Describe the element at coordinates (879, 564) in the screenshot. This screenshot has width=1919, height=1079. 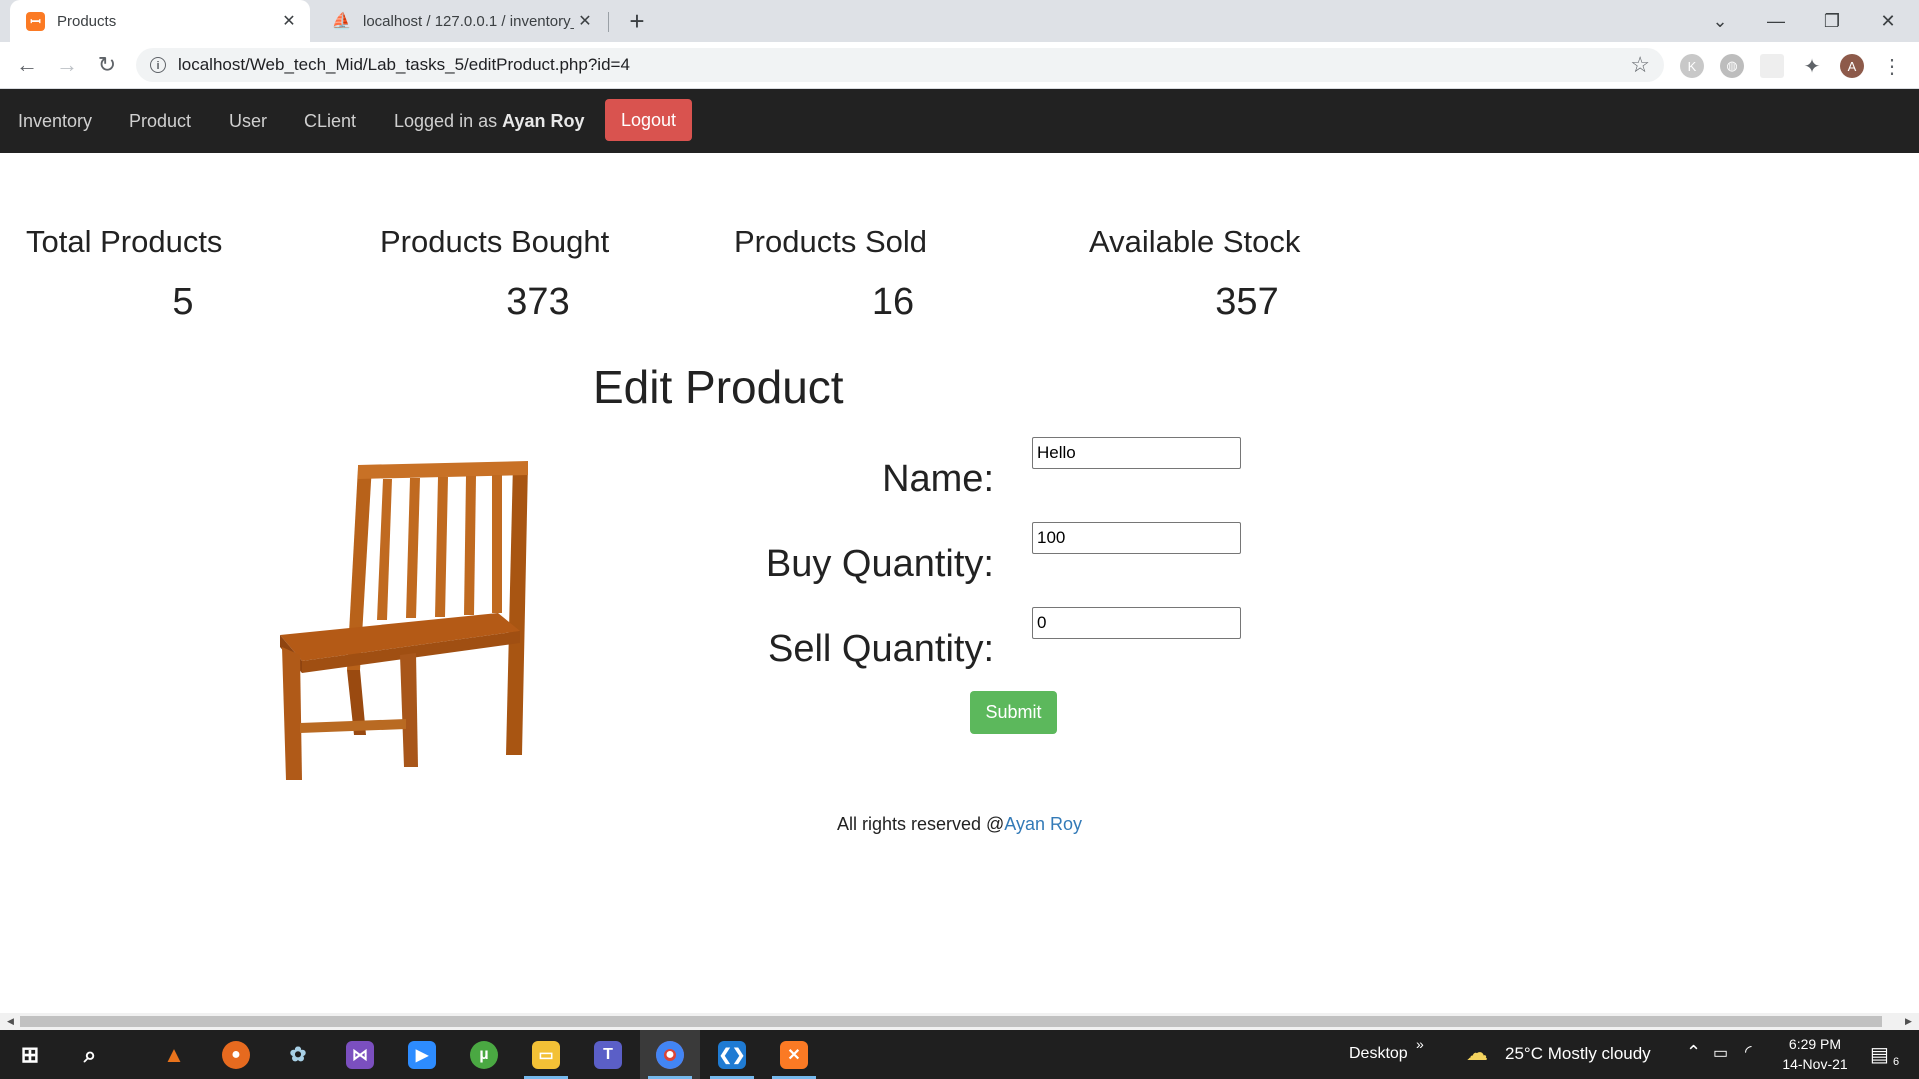
I see `buy-quantity-label: Buy Quantity:` at that location.